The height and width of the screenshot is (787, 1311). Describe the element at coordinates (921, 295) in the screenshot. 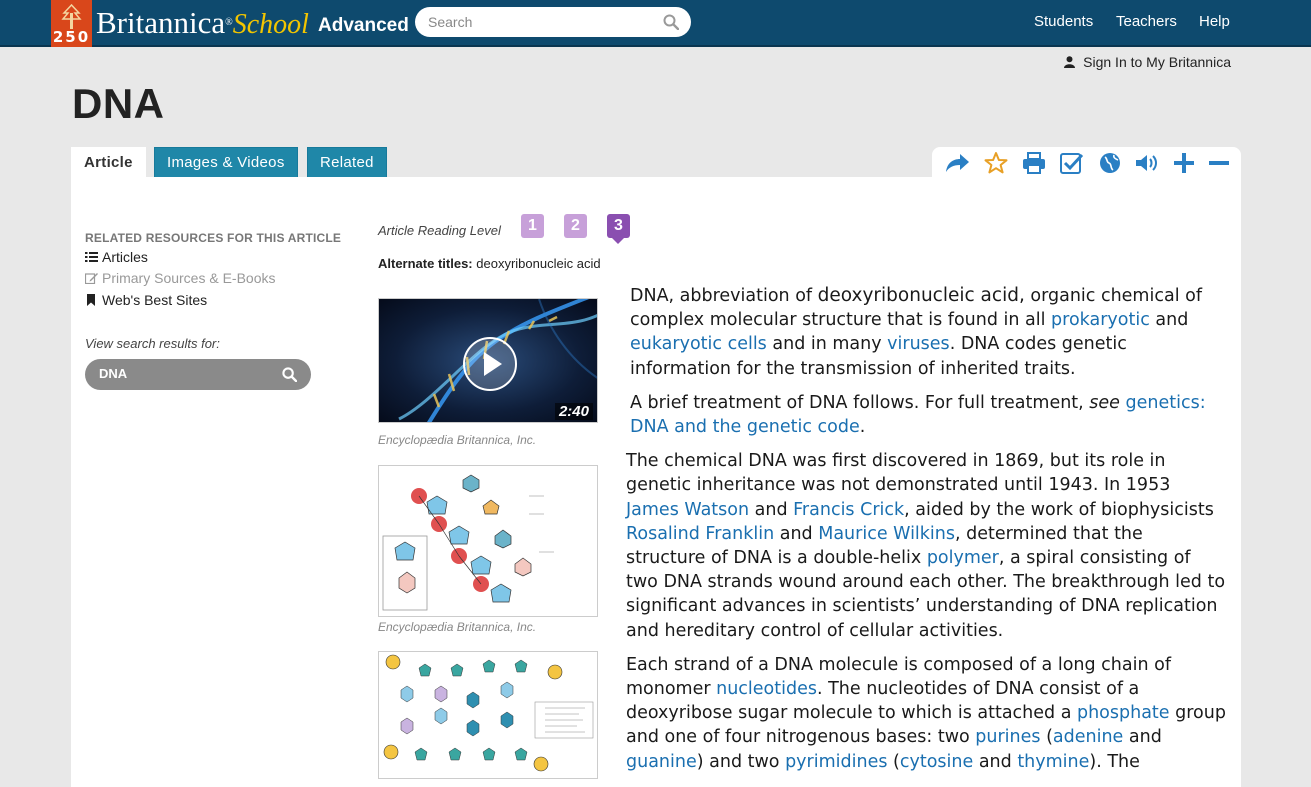

I see `text-run: deoxyribonucleic acid,` at that location.